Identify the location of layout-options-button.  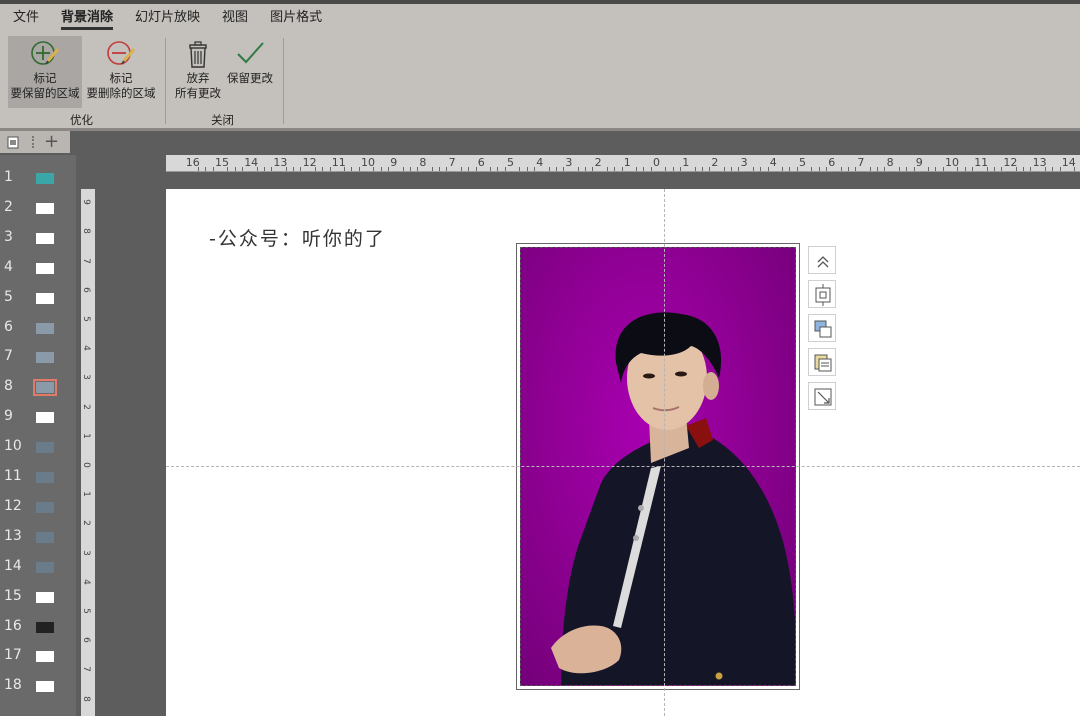
(822, 294).